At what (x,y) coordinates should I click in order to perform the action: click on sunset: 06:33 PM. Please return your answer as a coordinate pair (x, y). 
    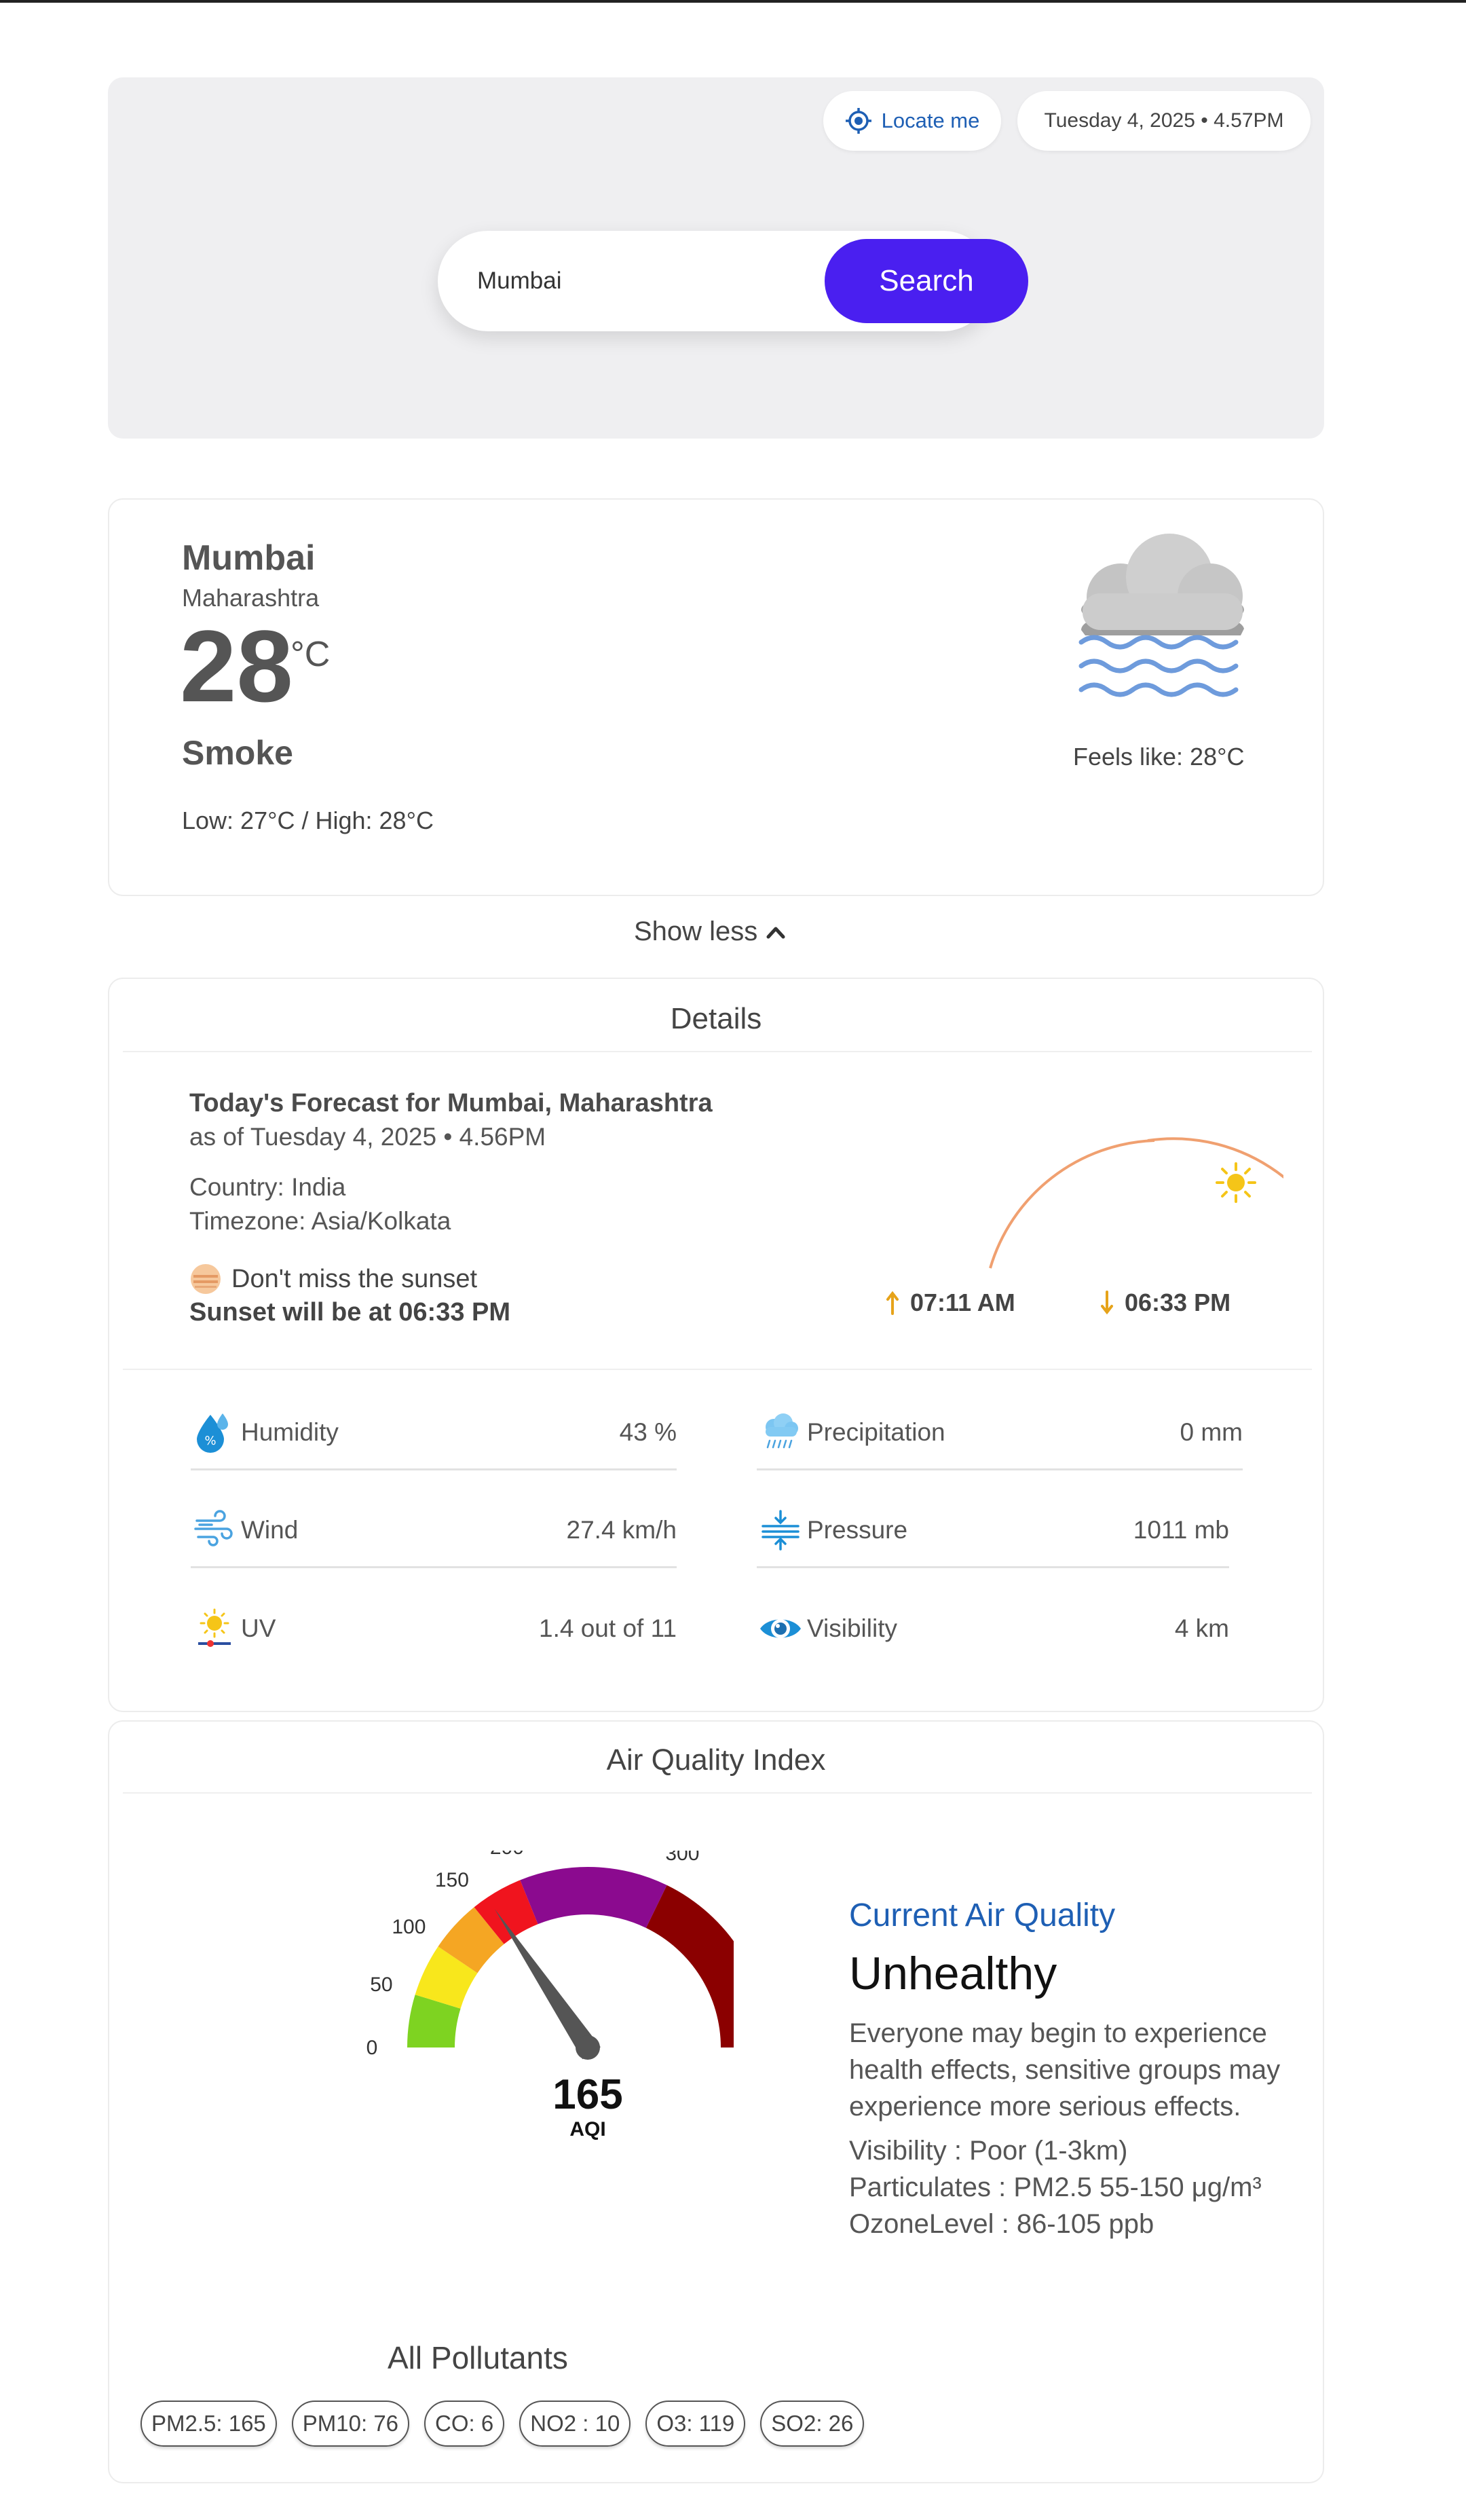
    Looking at the image, I should click on (1165, 1303).